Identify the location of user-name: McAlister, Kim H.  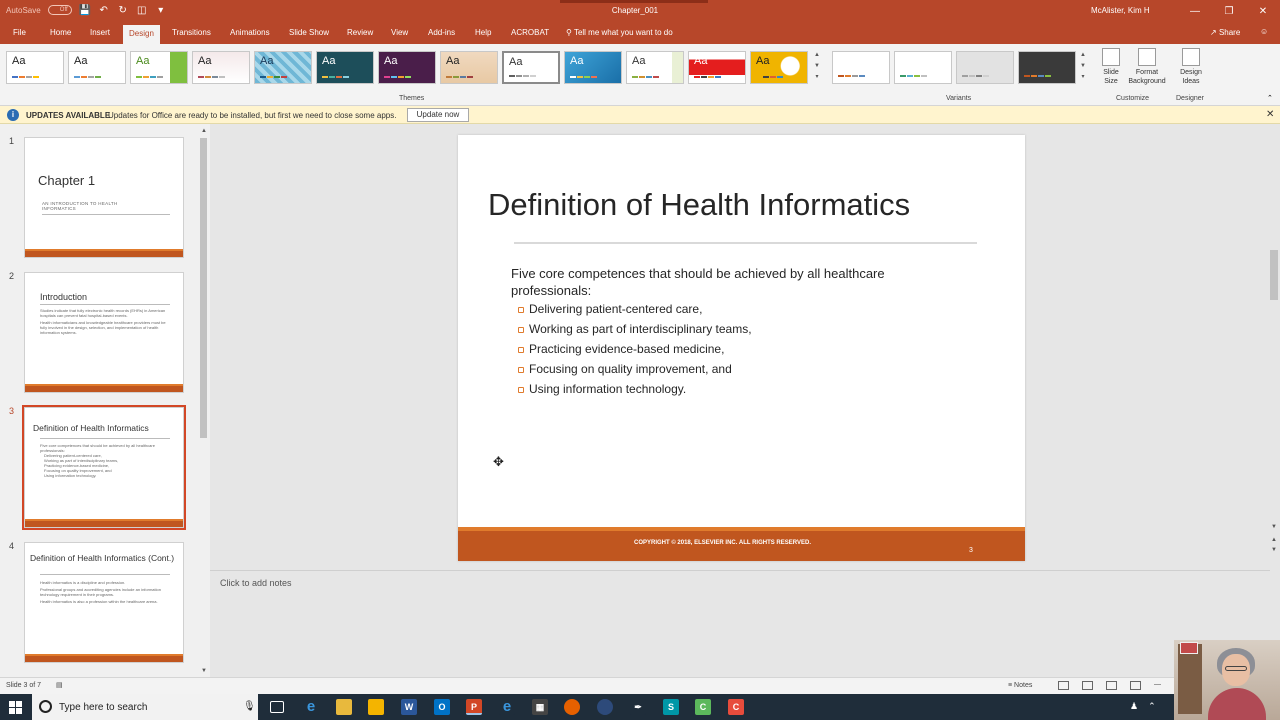
(1120, 10).